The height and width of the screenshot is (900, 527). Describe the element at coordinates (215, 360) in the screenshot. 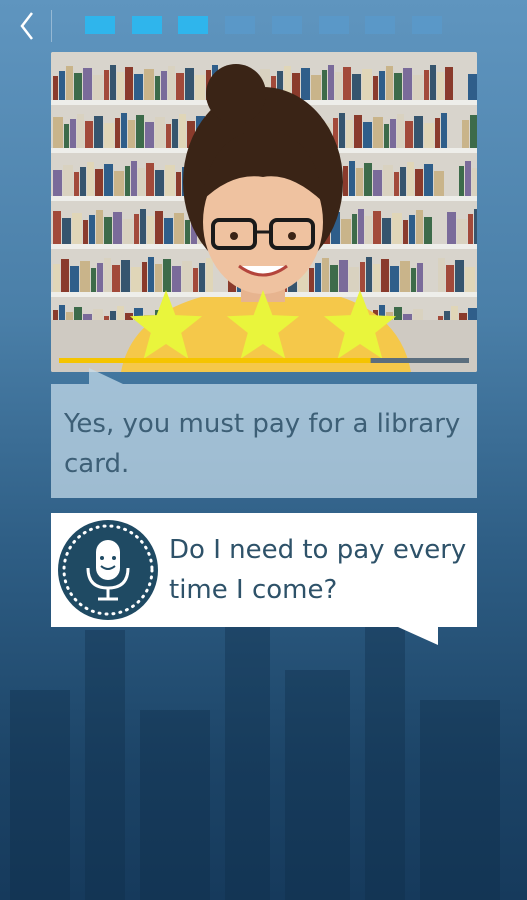

I see `video-progress-fill` at that location.